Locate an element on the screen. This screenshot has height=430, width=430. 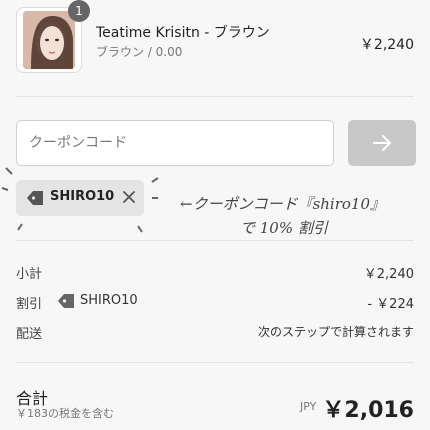
discount-code: SHIRO10 is located at coordinates (109, 300).